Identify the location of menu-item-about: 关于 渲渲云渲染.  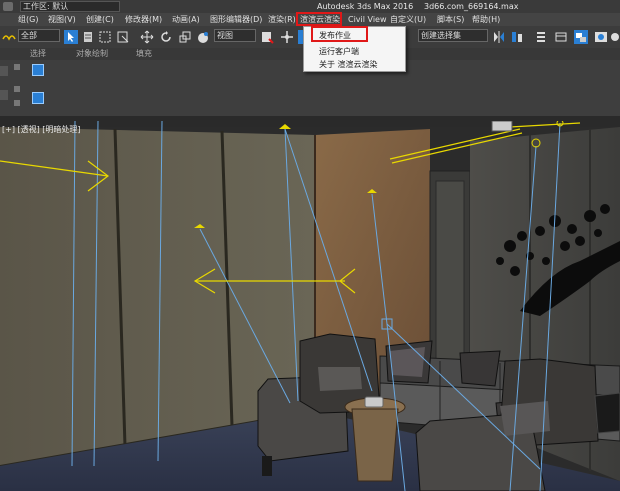
(348, 65).